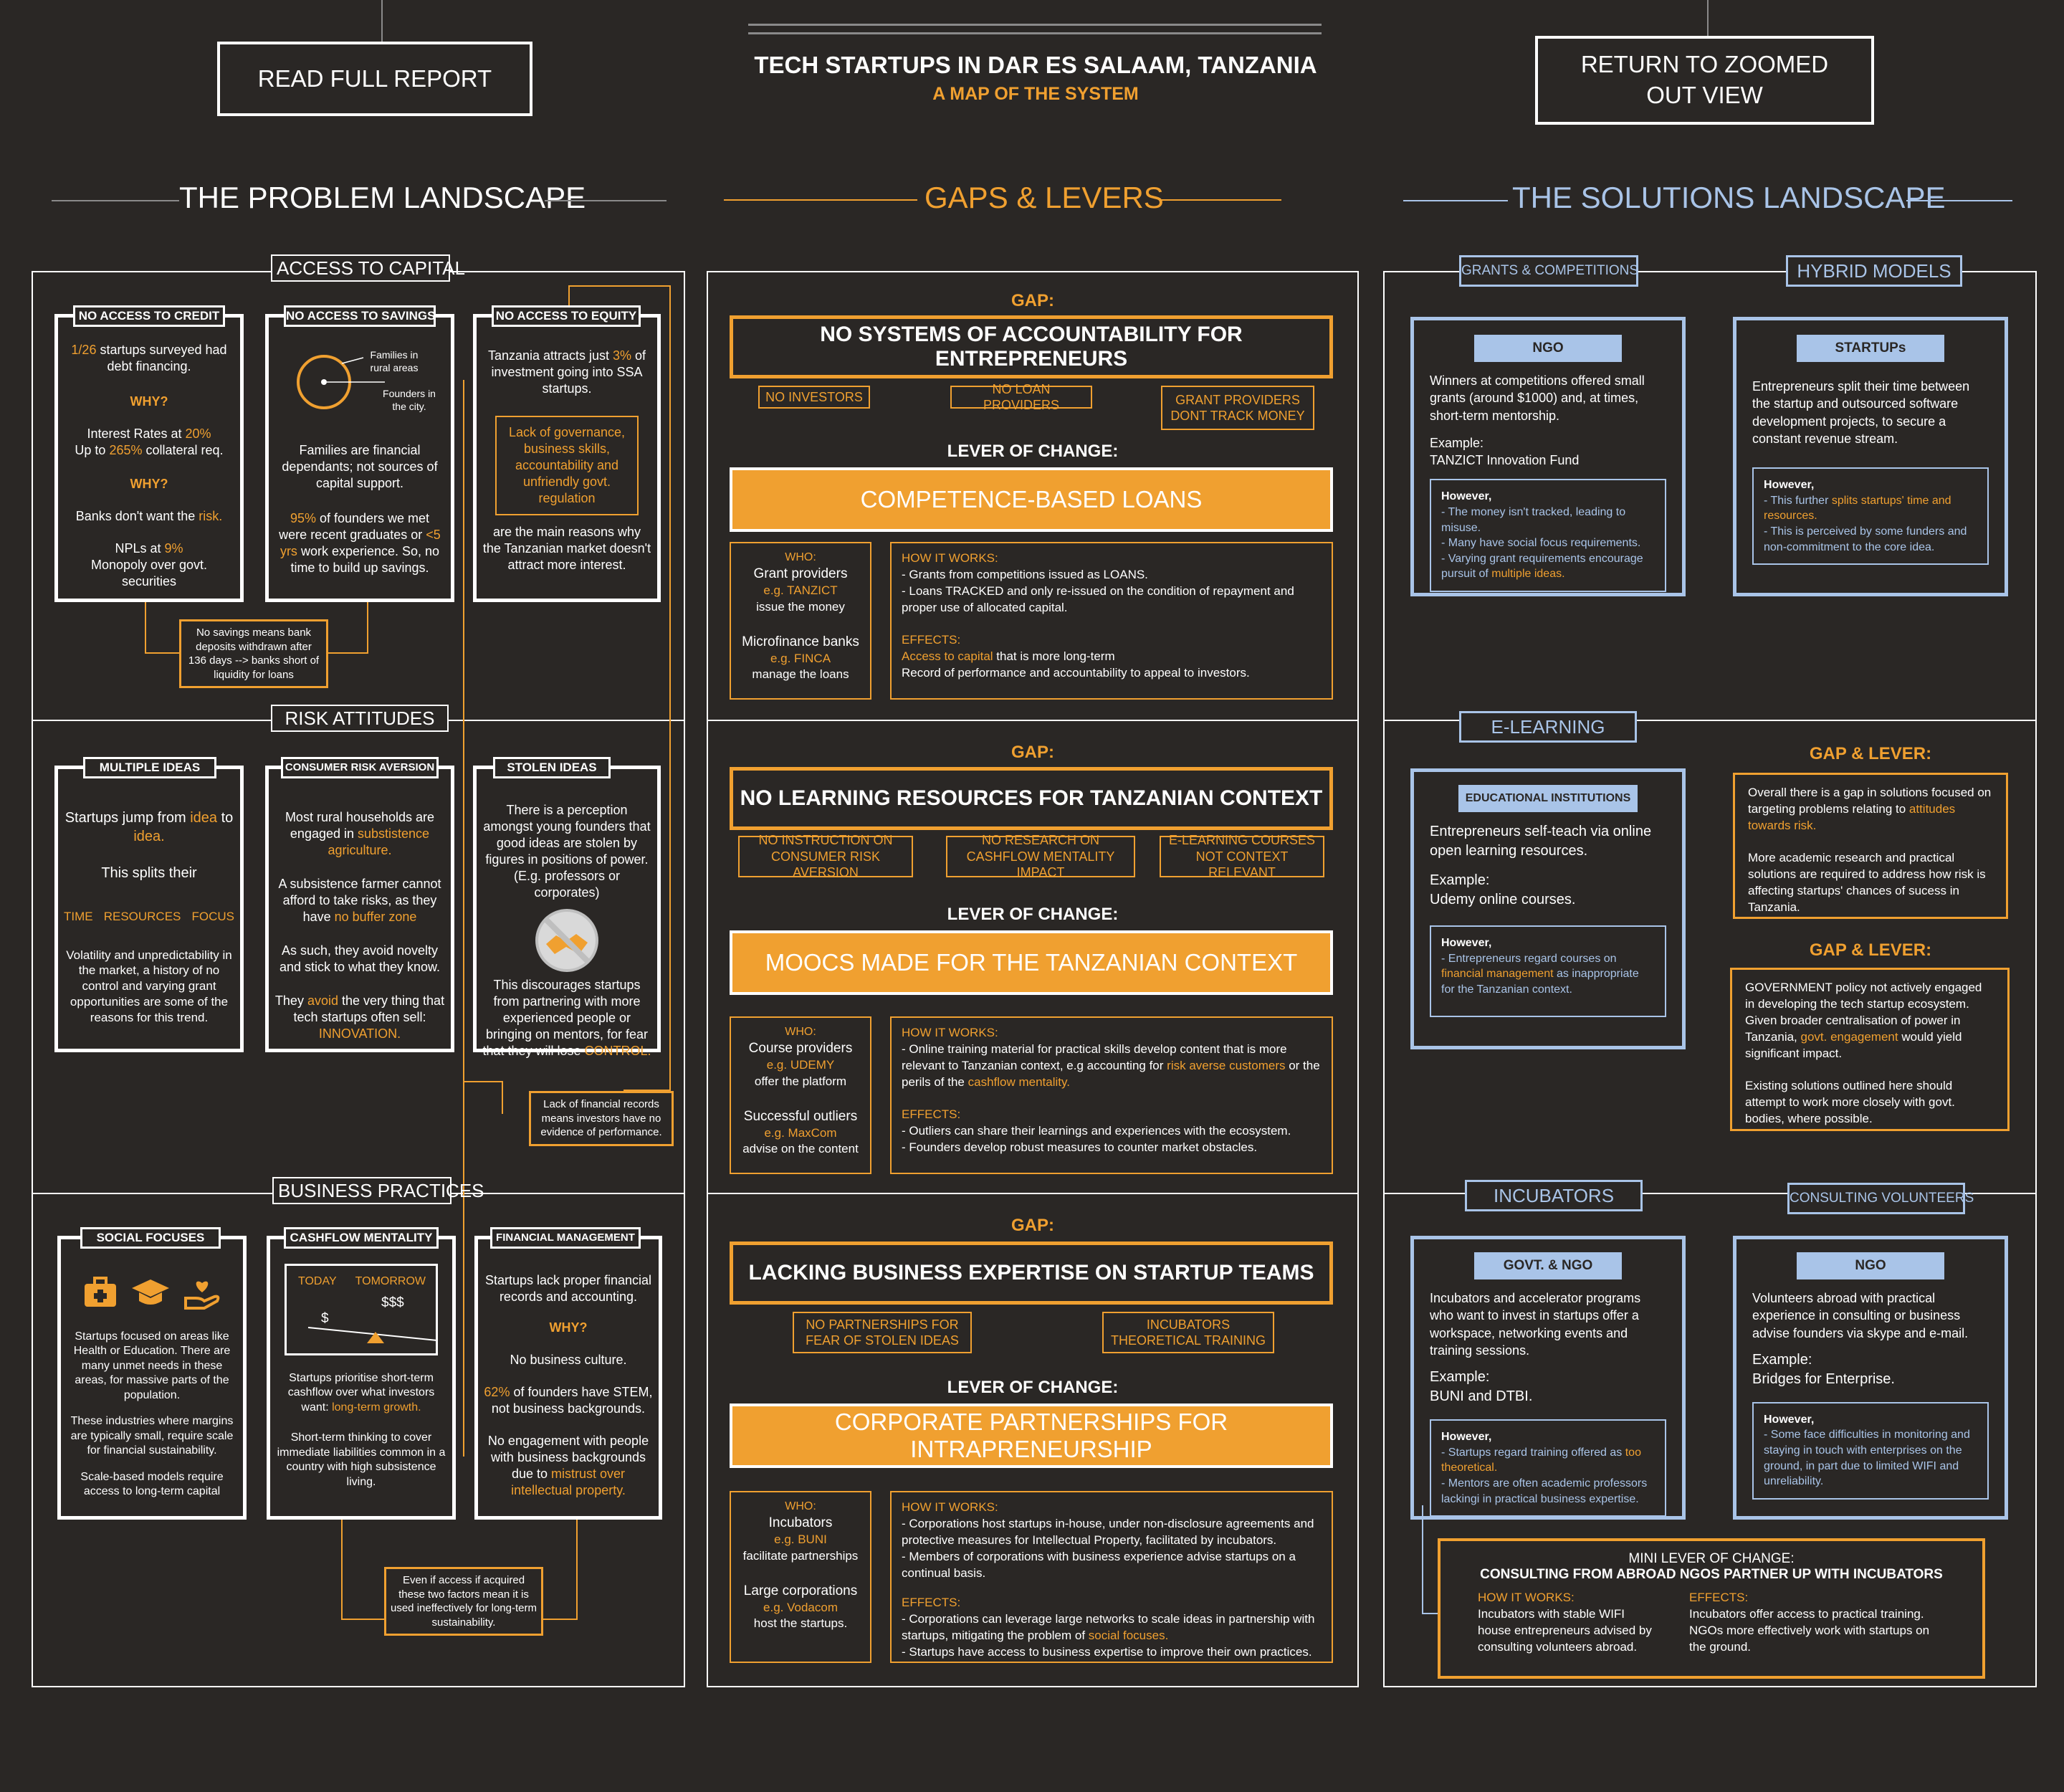 This screenshot has width=2064, height=1792. I want to click on who-actor: Successful outliers, so click(800, 1116).